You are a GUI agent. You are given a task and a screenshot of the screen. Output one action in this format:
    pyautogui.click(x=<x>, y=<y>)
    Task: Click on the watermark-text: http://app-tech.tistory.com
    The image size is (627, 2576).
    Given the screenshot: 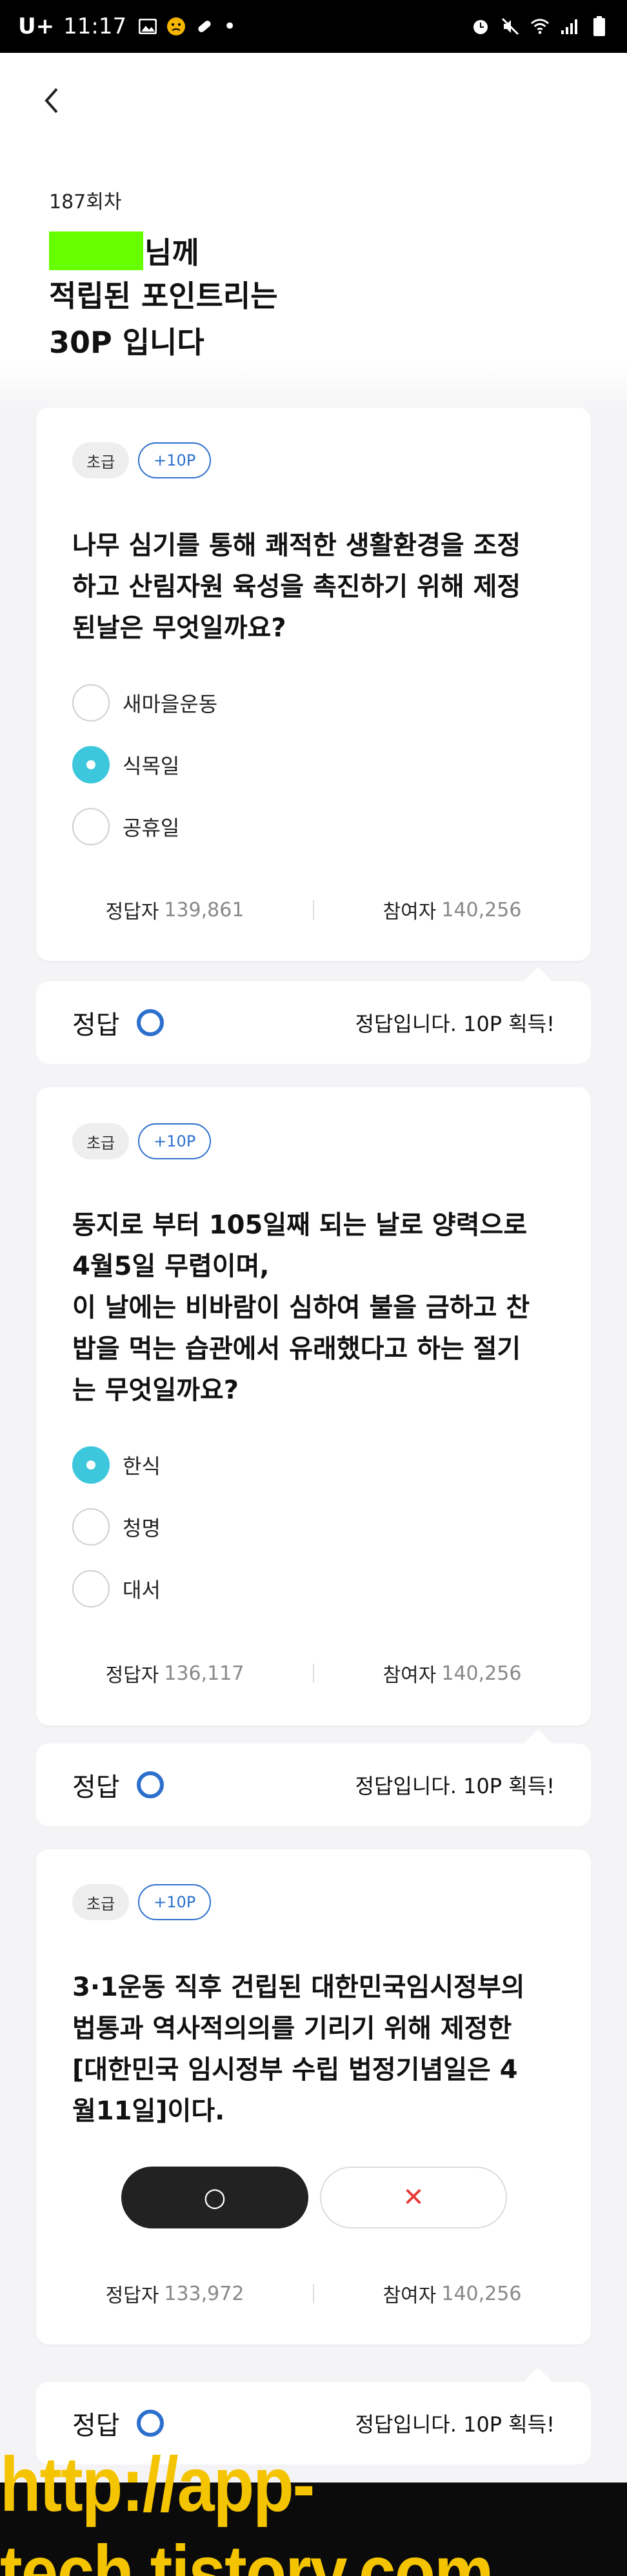 What is the action you would take?
    pyautogui.click(x=247, y=2508)
    